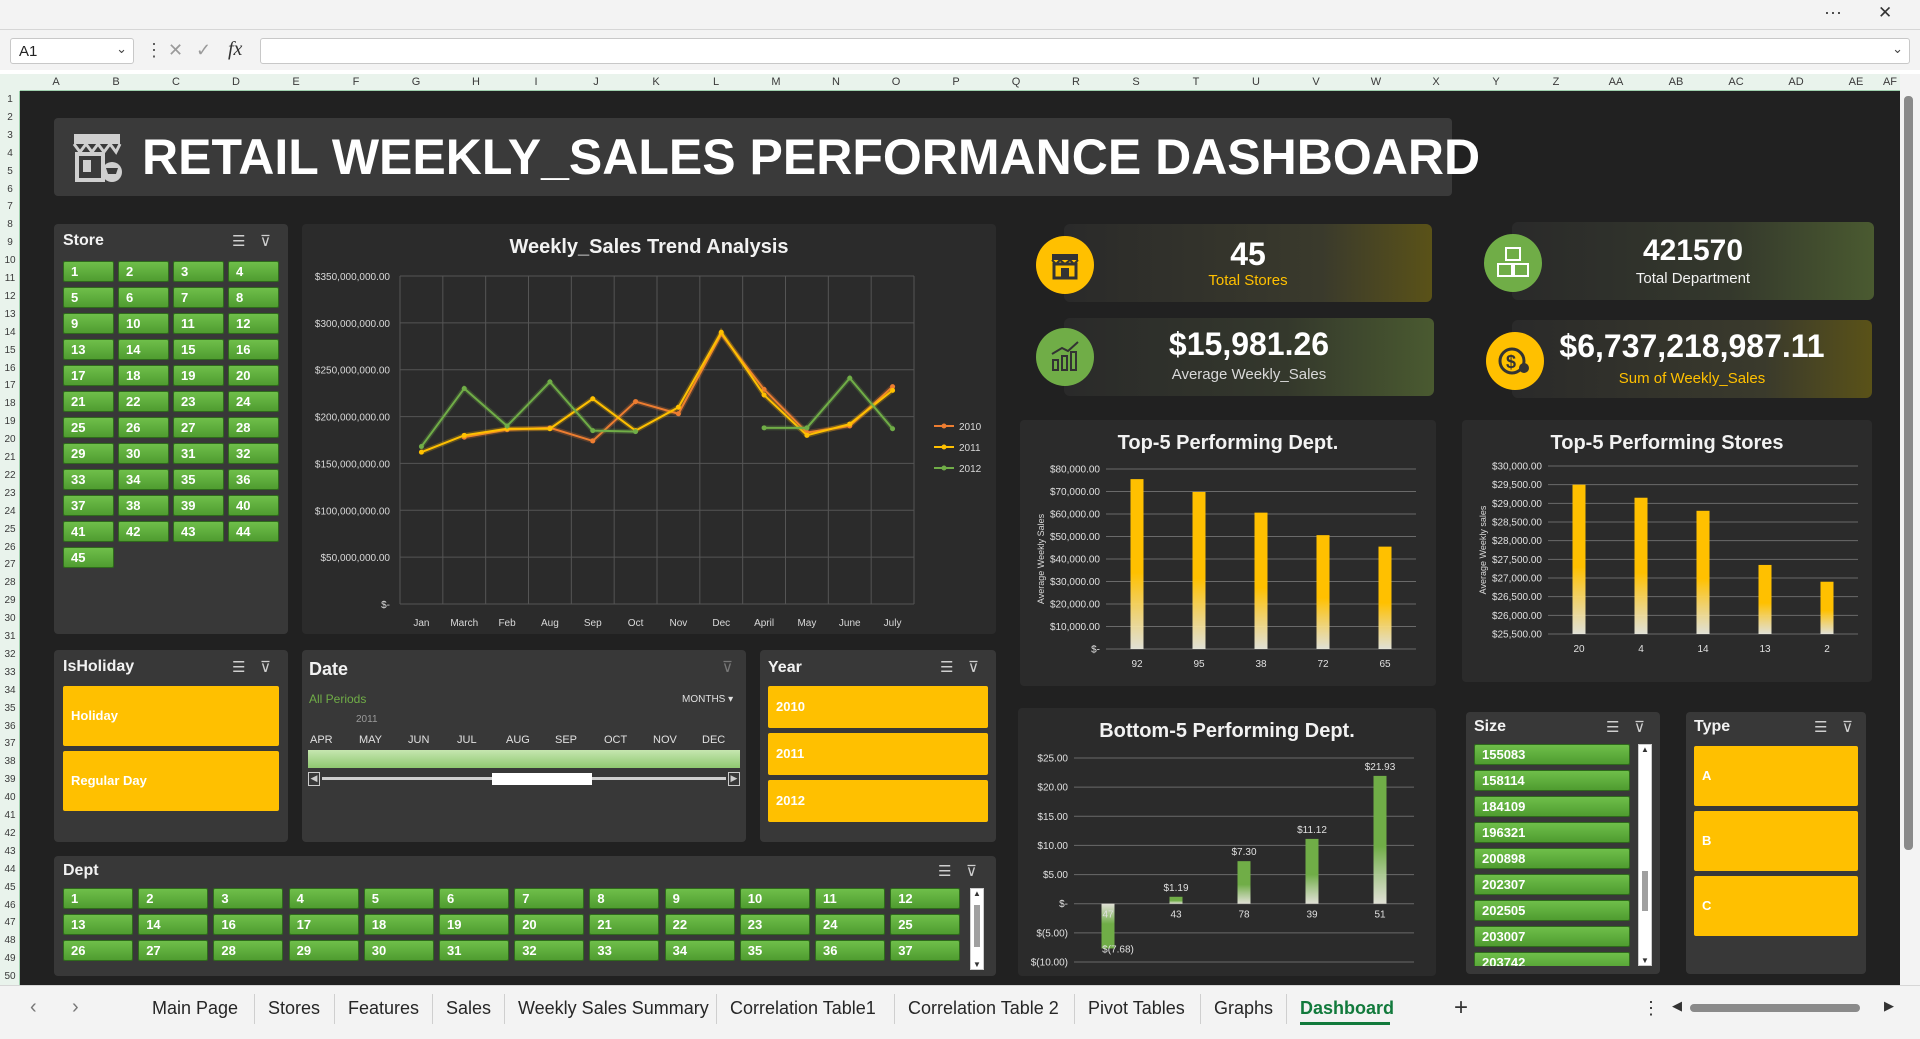  I want to click on year-option-2010: 2010, so click(878, 707).